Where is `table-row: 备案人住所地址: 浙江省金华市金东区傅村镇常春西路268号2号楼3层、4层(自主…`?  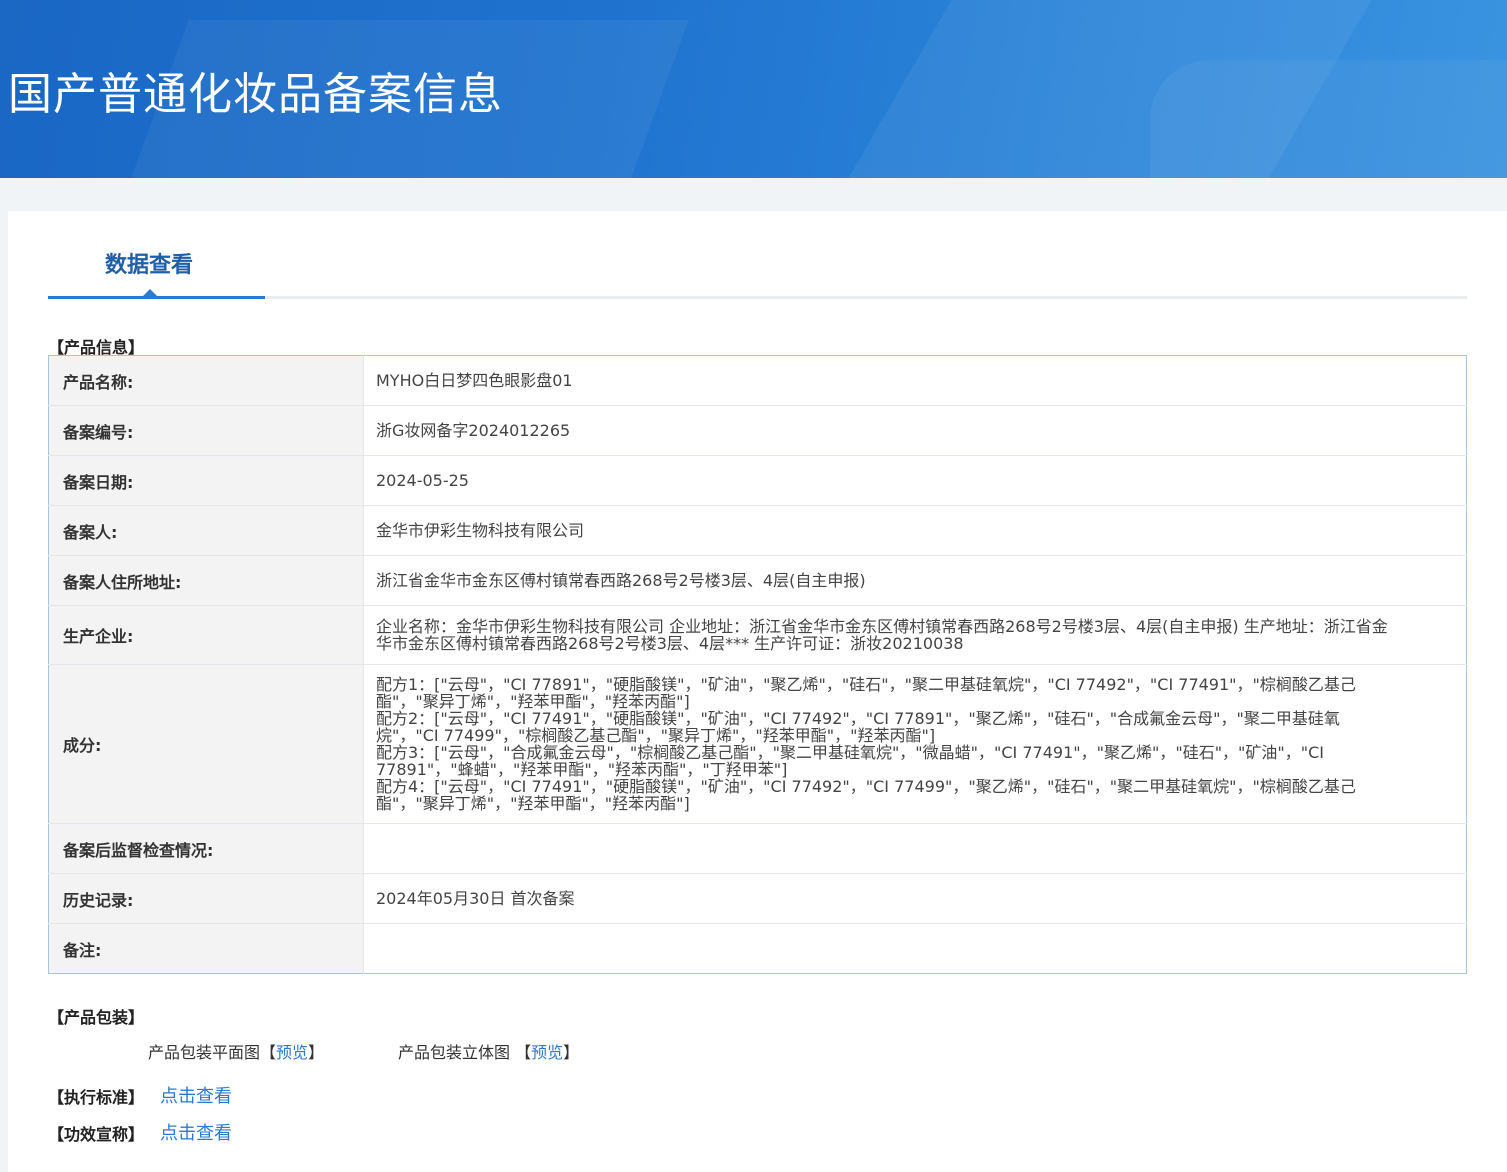
table-row: 备案人住所地址: 浙江省金华市金东区傅村镇常春西路268号2号楼3层、4层(自主… is located at coordinates (757, 580).